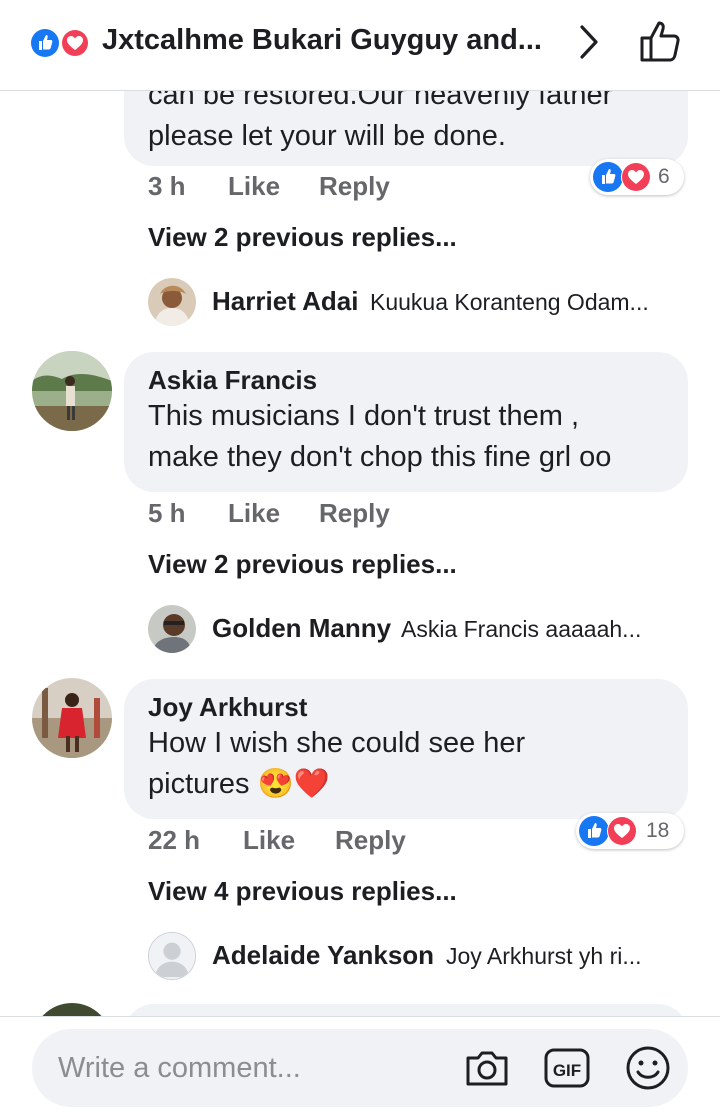  What do you see at coordinates (327, 136) in the screenshot?
I see `comment-text-line: please let your will be done.` at bounding box center [327, 136].